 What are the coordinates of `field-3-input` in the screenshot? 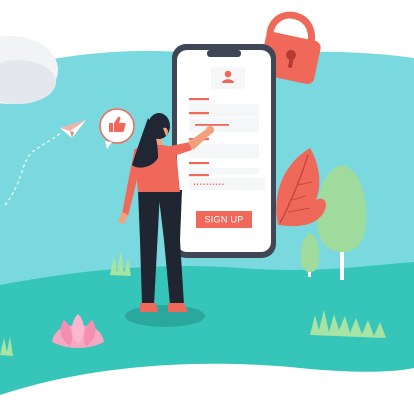 It's located at (224, 151).